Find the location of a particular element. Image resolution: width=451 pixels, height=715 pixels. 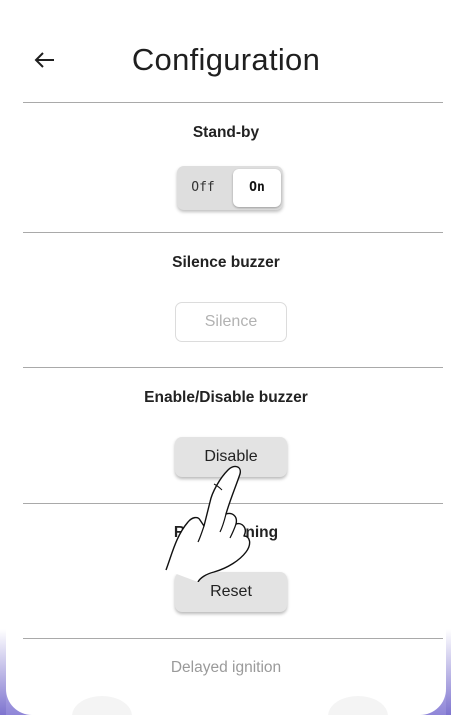

silence-button: Silence is located at coordinates (231, 322).